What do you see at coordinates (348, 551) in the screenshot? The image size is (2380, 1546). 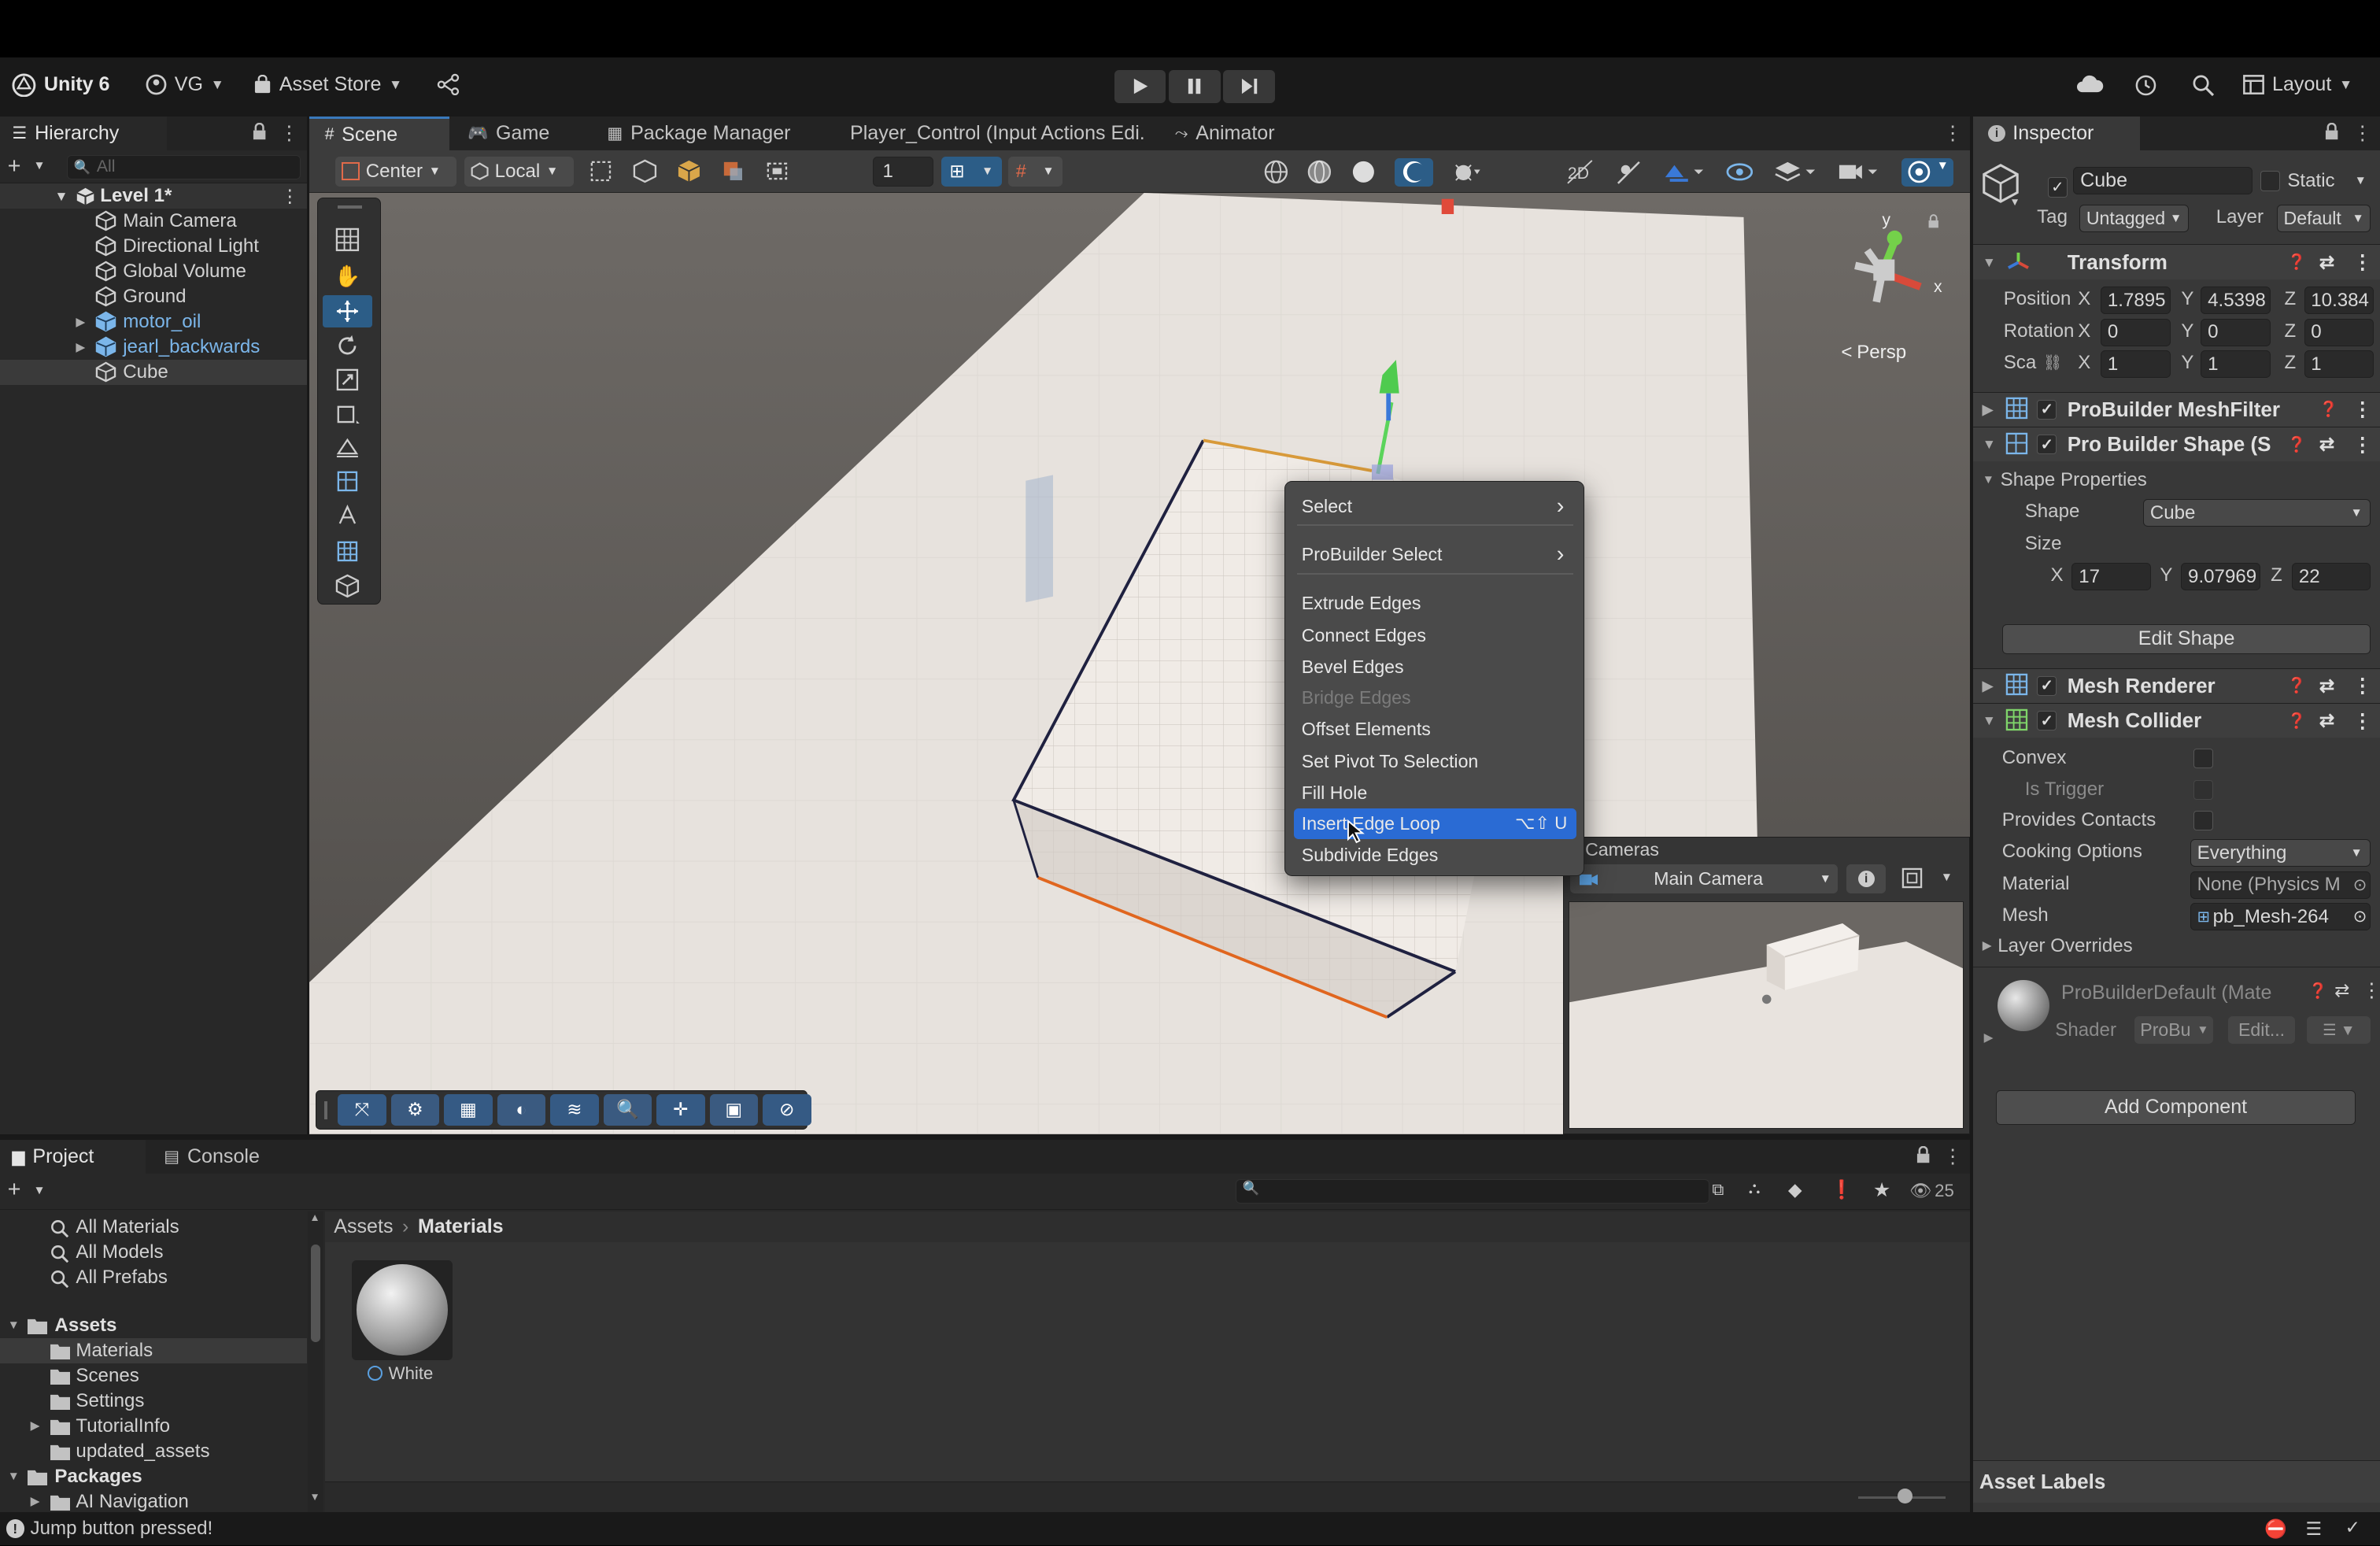 I see `uv-tool-button` at bounding box center [348, 551].